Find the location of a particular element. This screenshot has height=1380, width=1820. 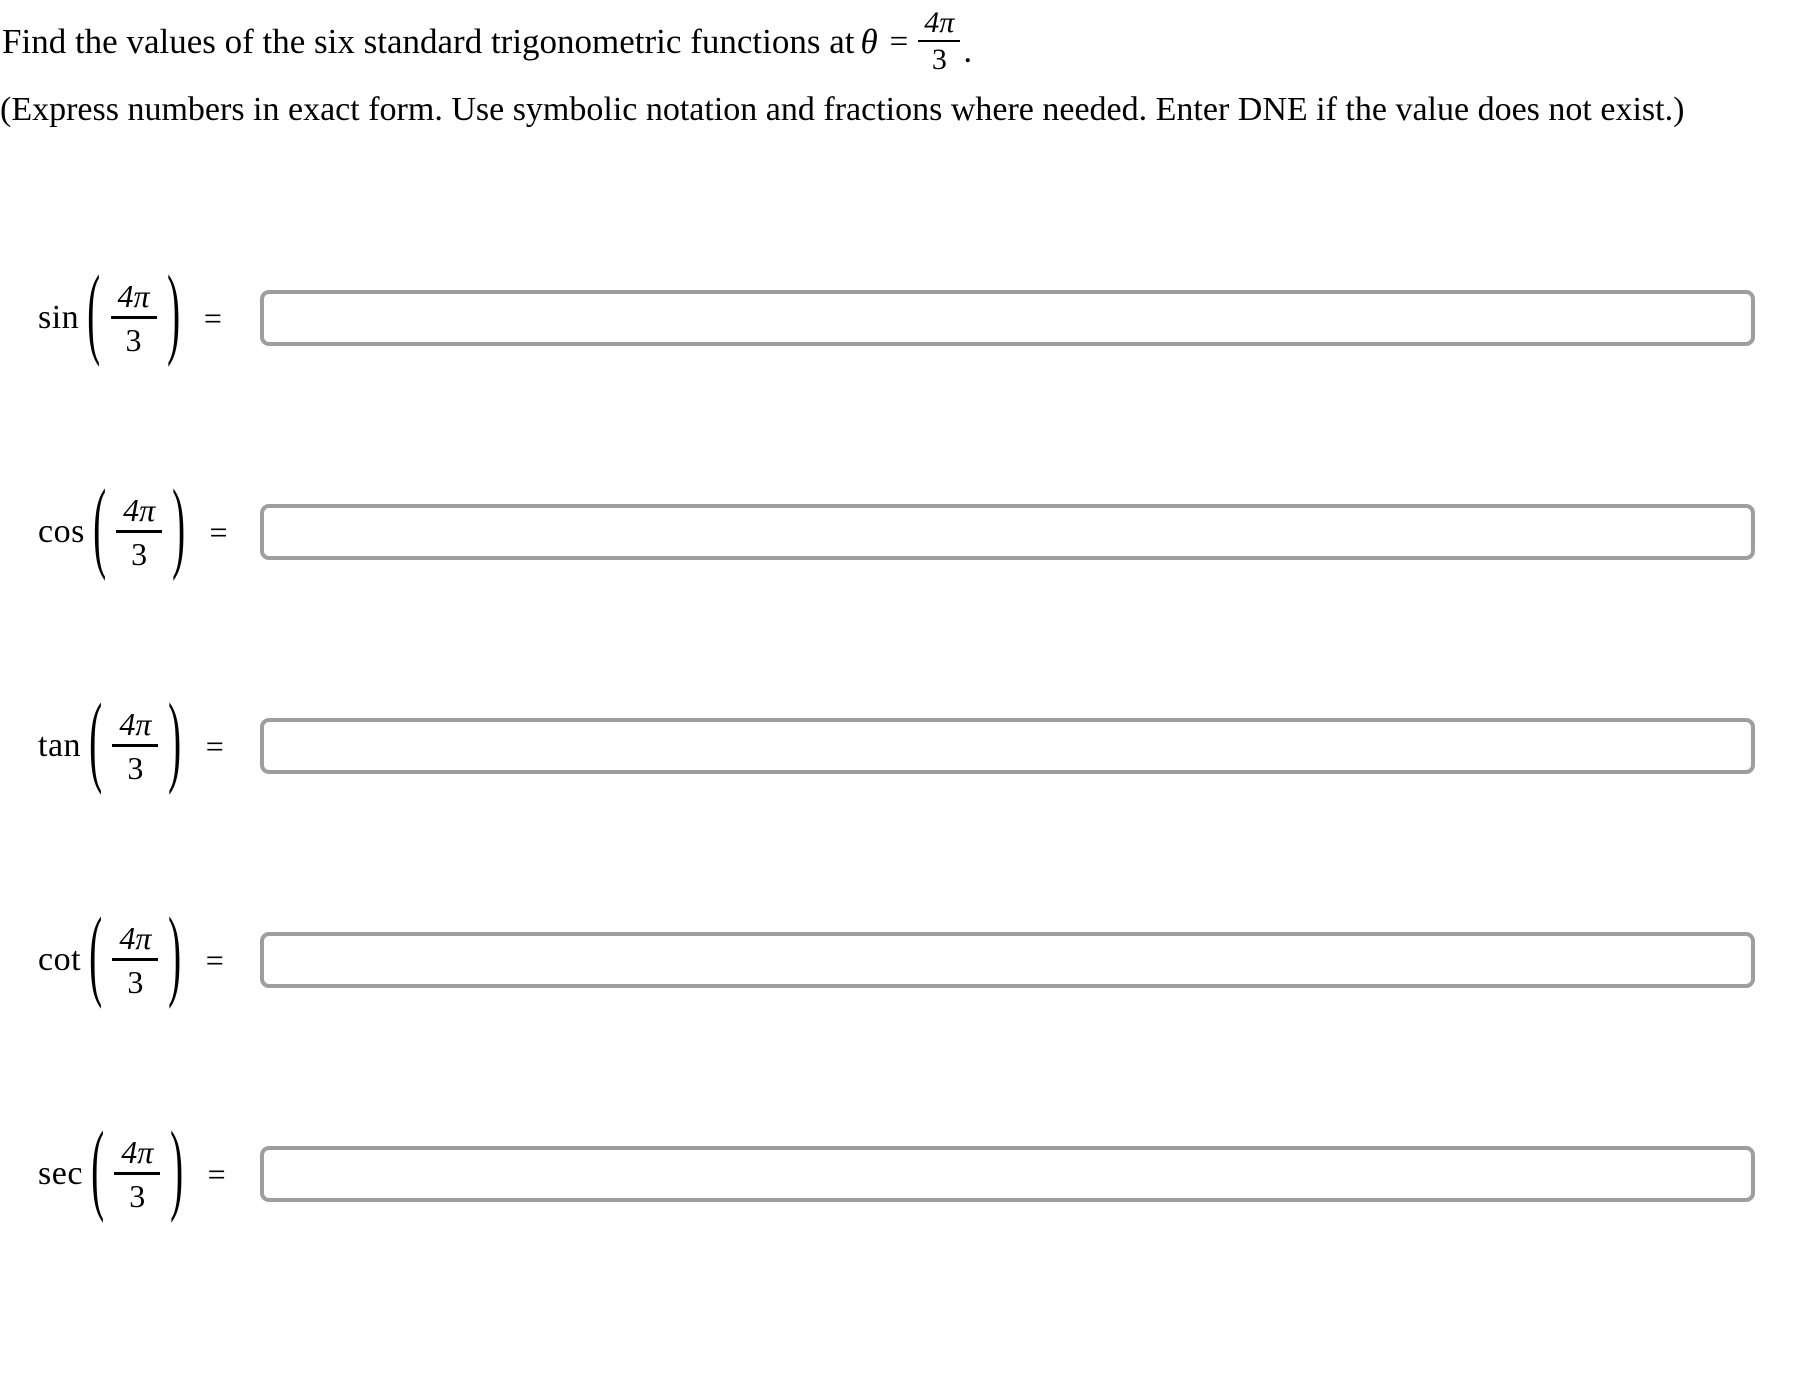

expression-sin: sin ( 4π 3 ) = is located at coordinates (130, 318).